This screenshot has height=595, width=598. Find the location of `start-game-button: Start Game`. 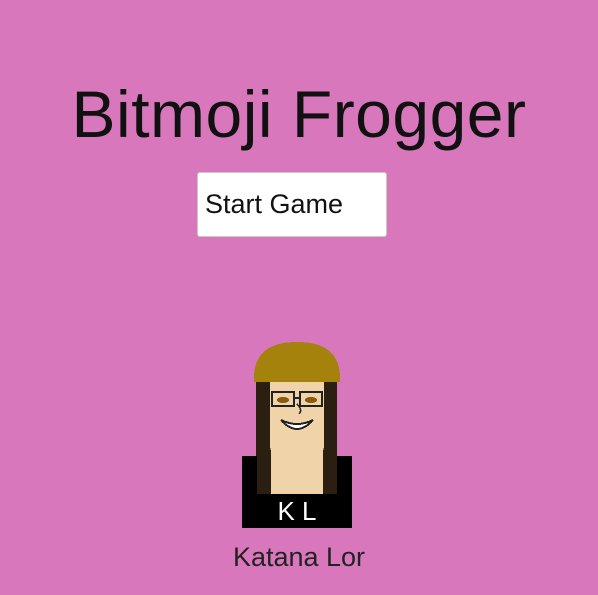

start-game-button: Start Game is located at coordinates (292, 204).